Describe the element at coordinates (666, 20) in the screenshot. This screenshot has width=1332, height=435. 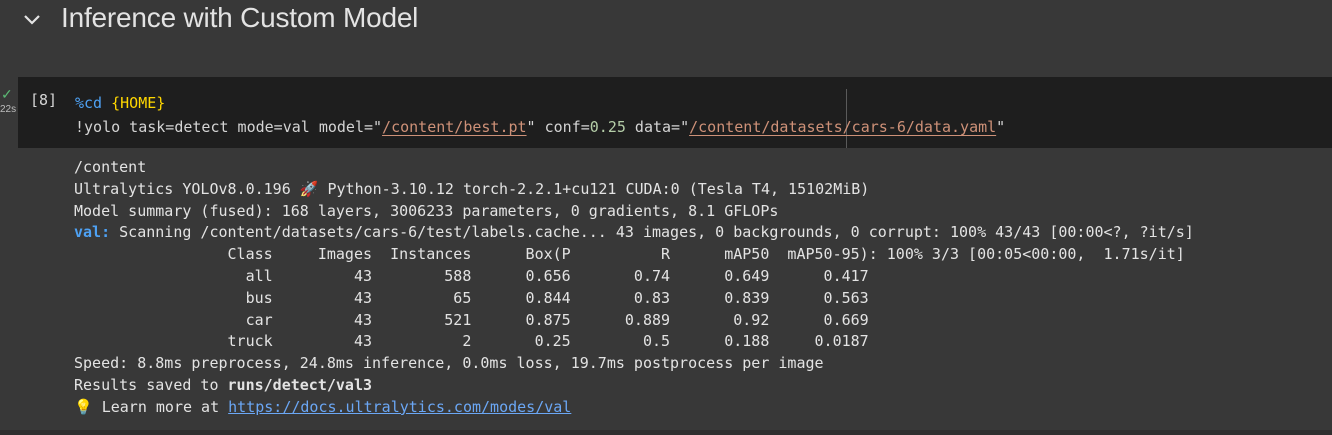
I see `section-header: Inference with Custom Model` at that location.